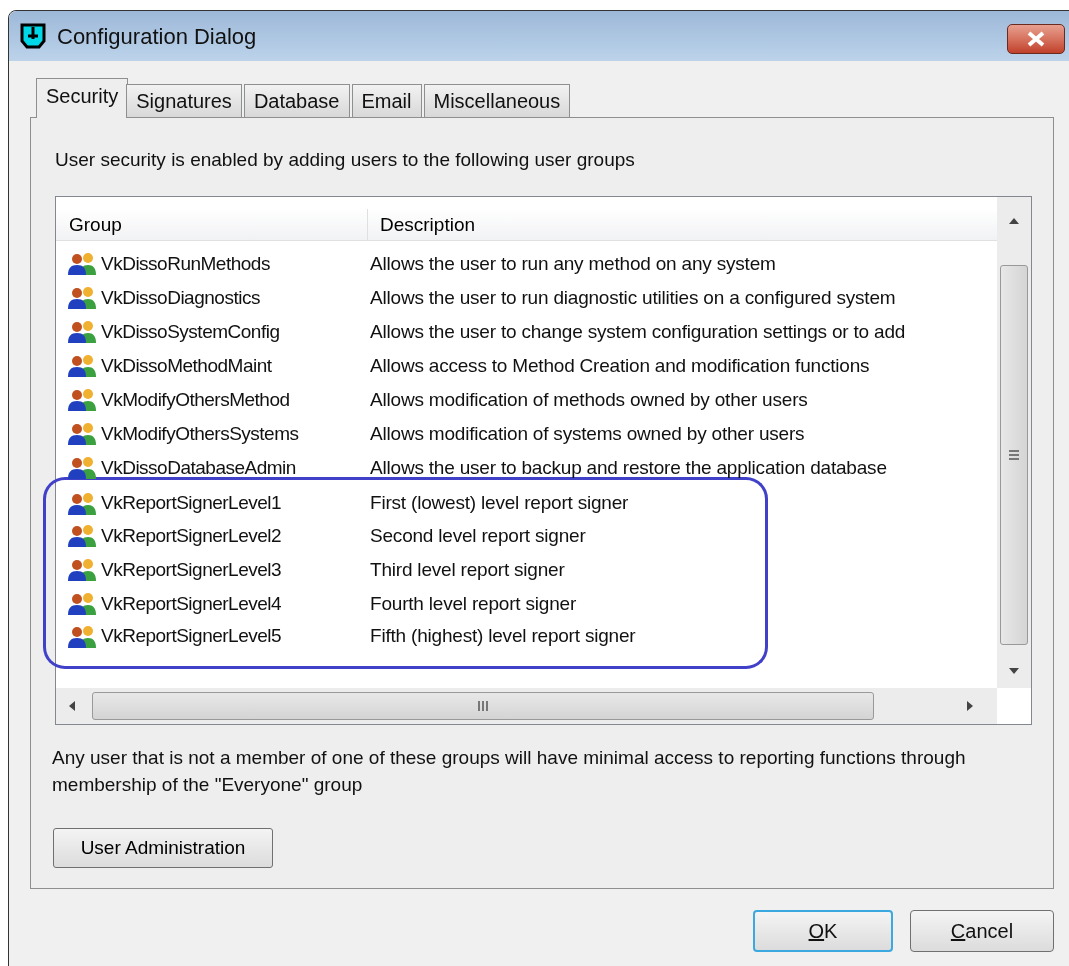  What do you see at coordinates (509, 771) in the screenshot?
I see `note-text: Any user that is not a member of one of these groups will have minimal access to reporting functions through membership of the "Everyone" group` at bounding box center [509, 771].